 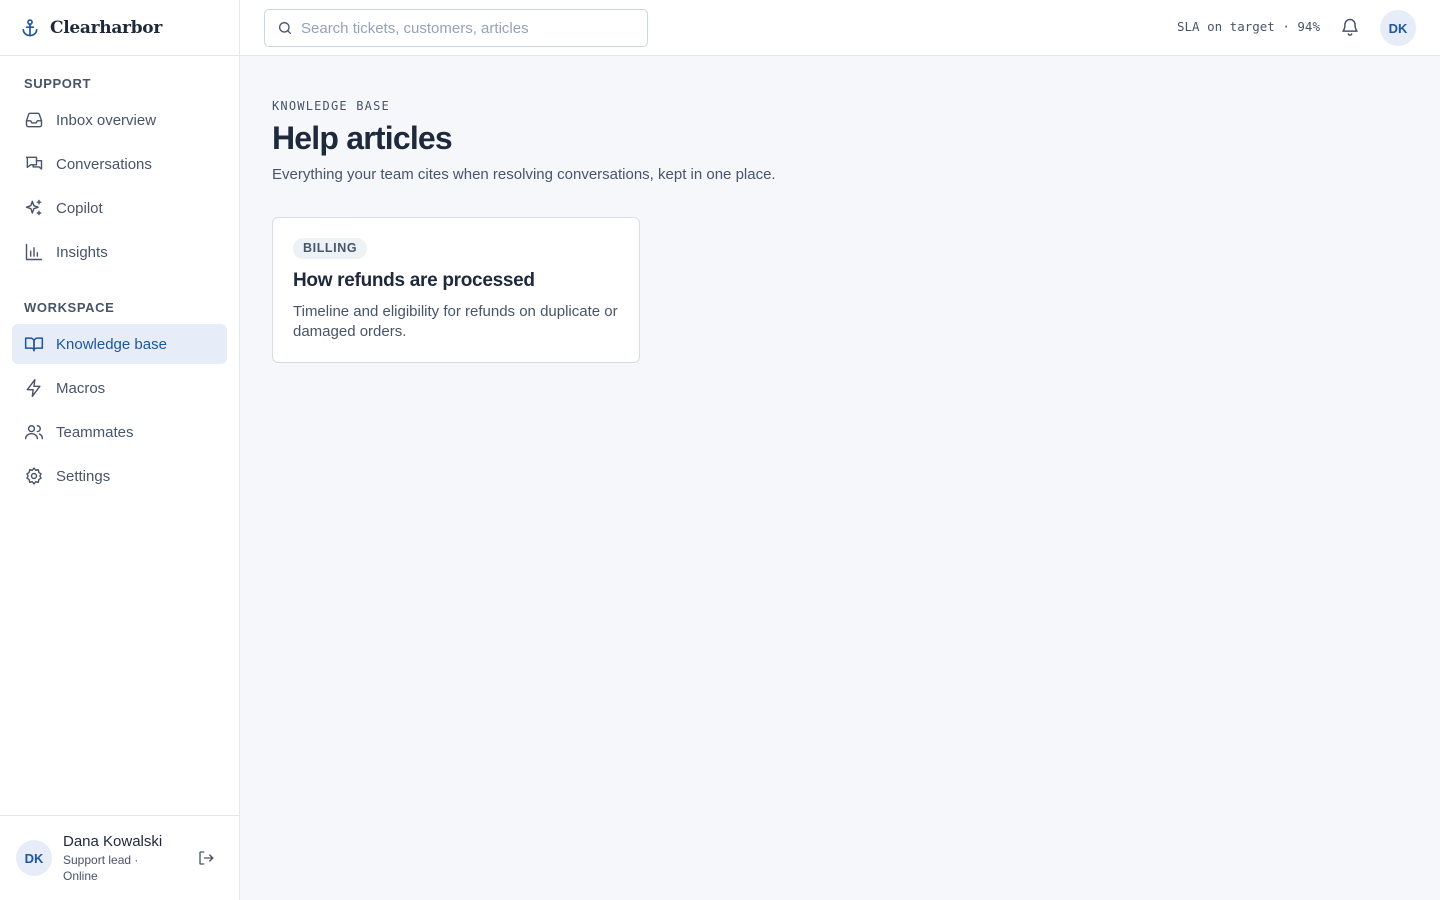 I want to click on user-info: Dana Kowalski Support lead · Online, so click(x=118, y=858).